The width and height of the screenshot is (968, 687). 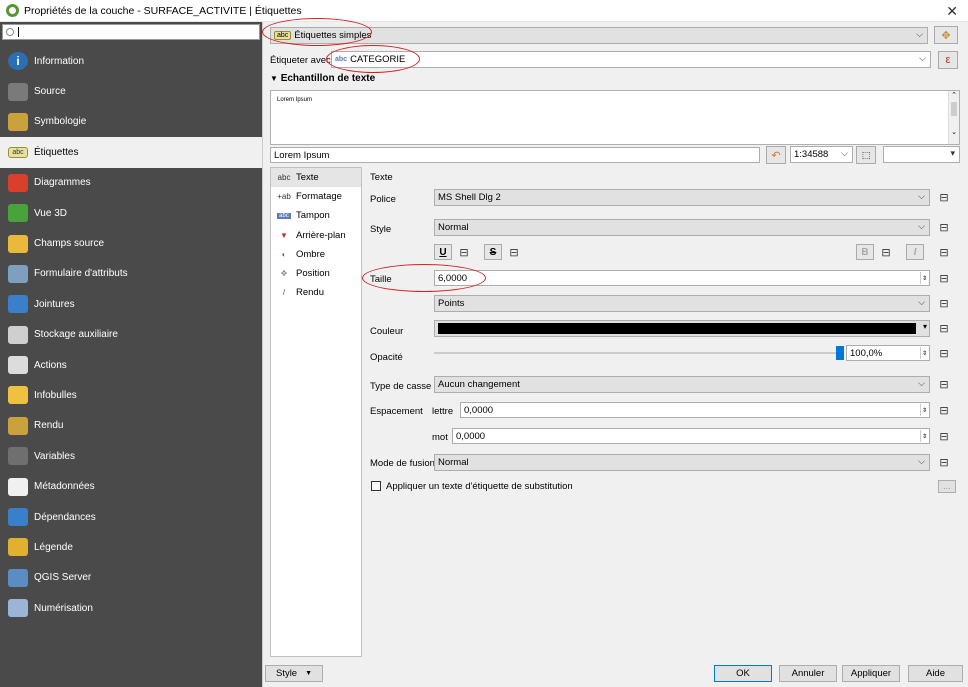 I want to click on map-canvas-icon: ⬚, so click(x=866, y=154).